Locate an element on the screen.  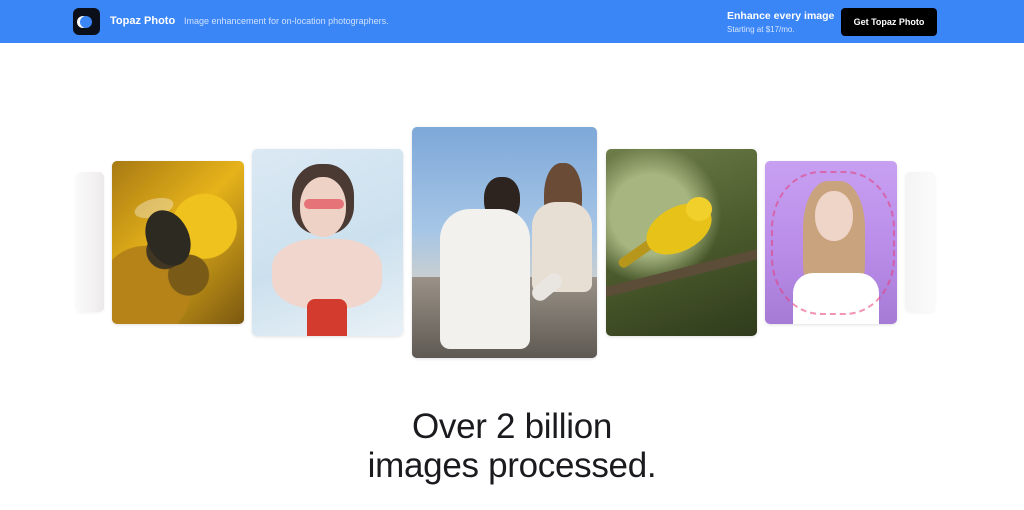
brand-name: Topaz Photo is located at coordinates (142, 21).